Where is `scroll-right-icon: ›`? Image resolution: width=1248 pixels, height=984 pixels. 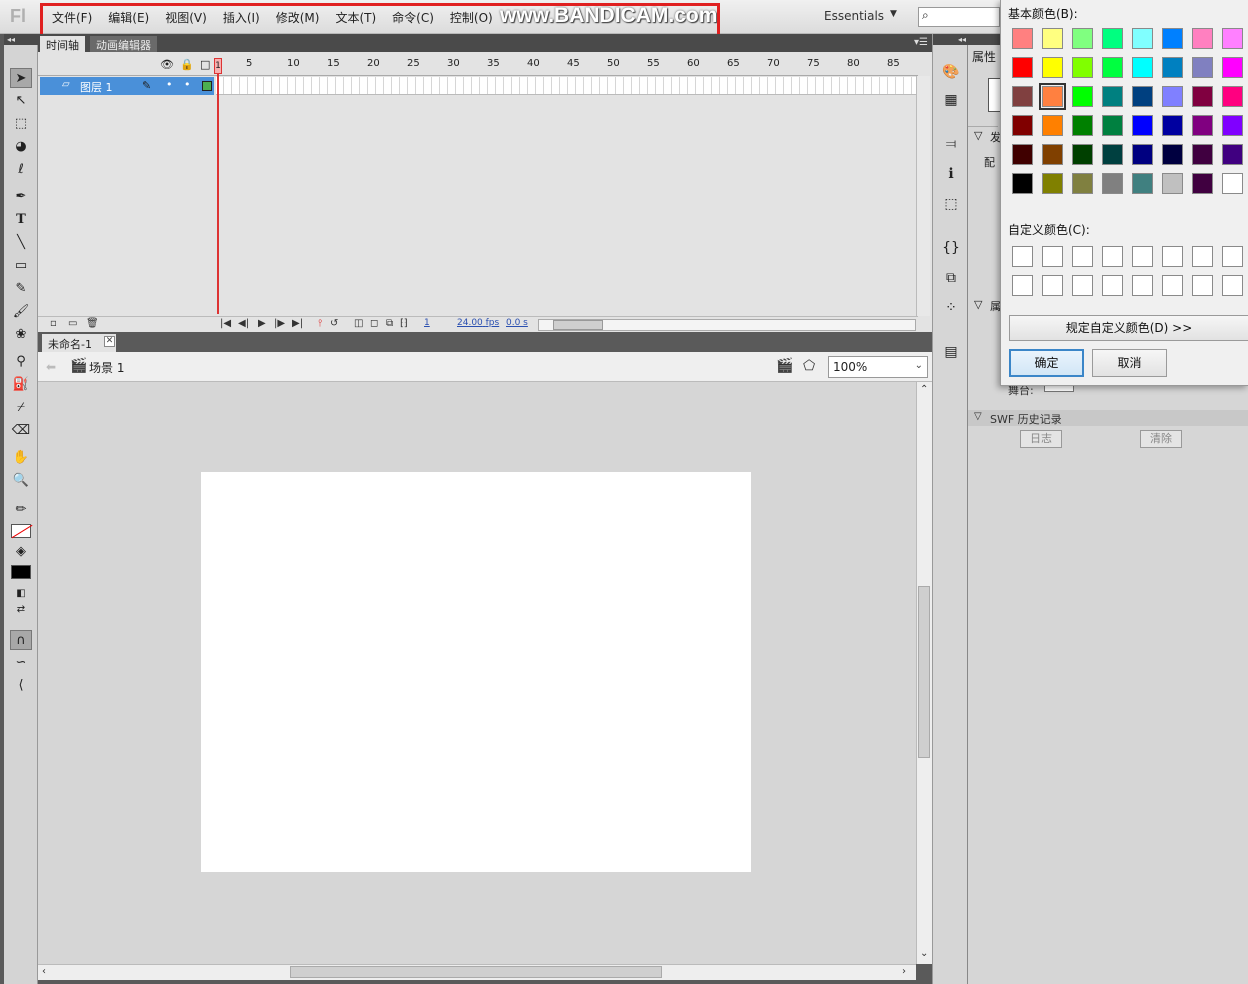
scroll-right-icon: › is located at coordinates (904, 971).